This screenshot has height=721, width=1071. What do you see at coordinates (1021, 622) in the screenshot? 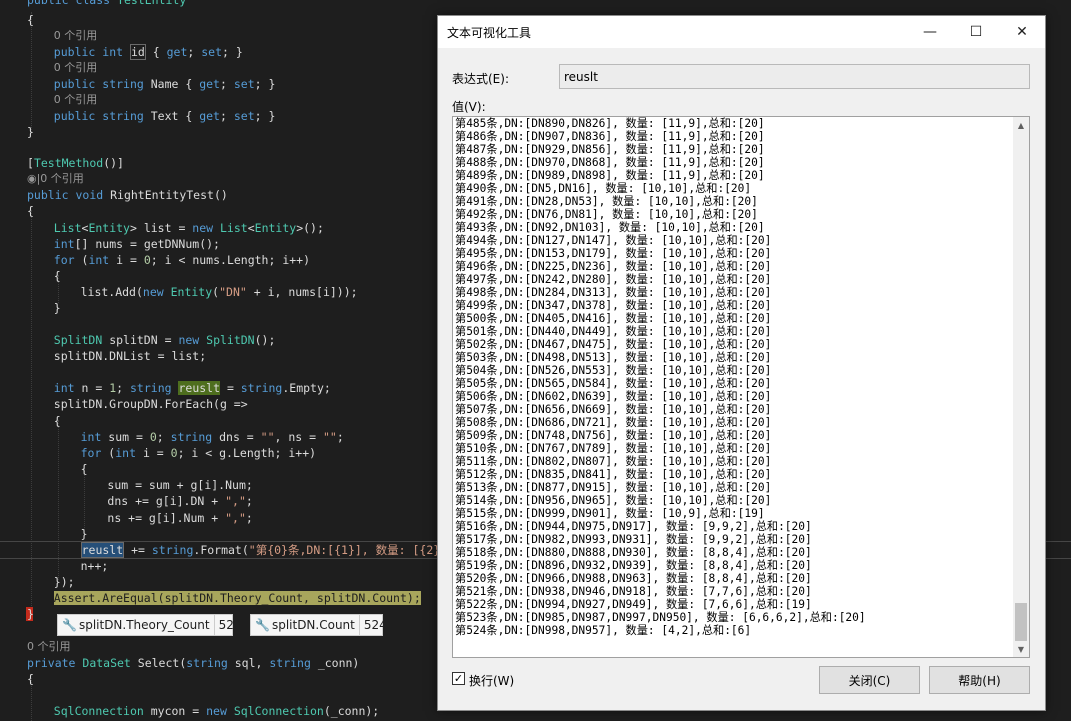
I see `scrollbar-thumb` at bounding box center [1021, 622].